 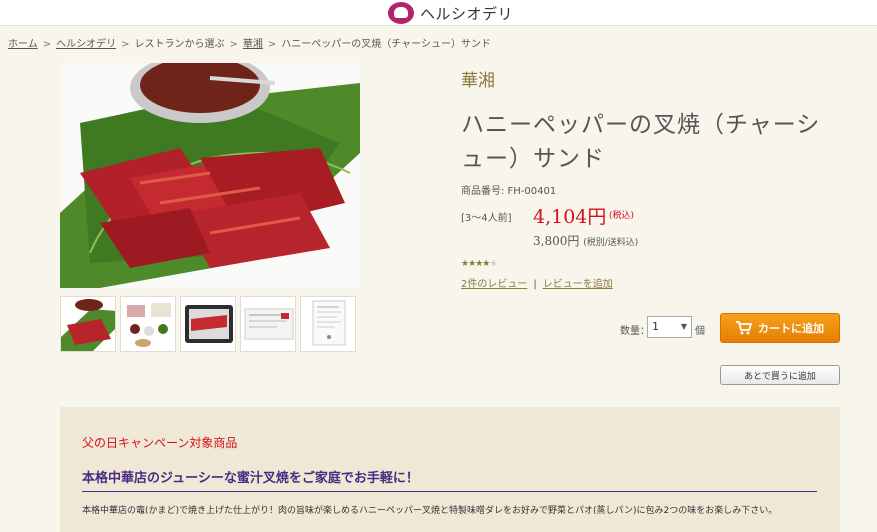 I want to click on thumb-char-siu-image, so click(x=88, y=324).